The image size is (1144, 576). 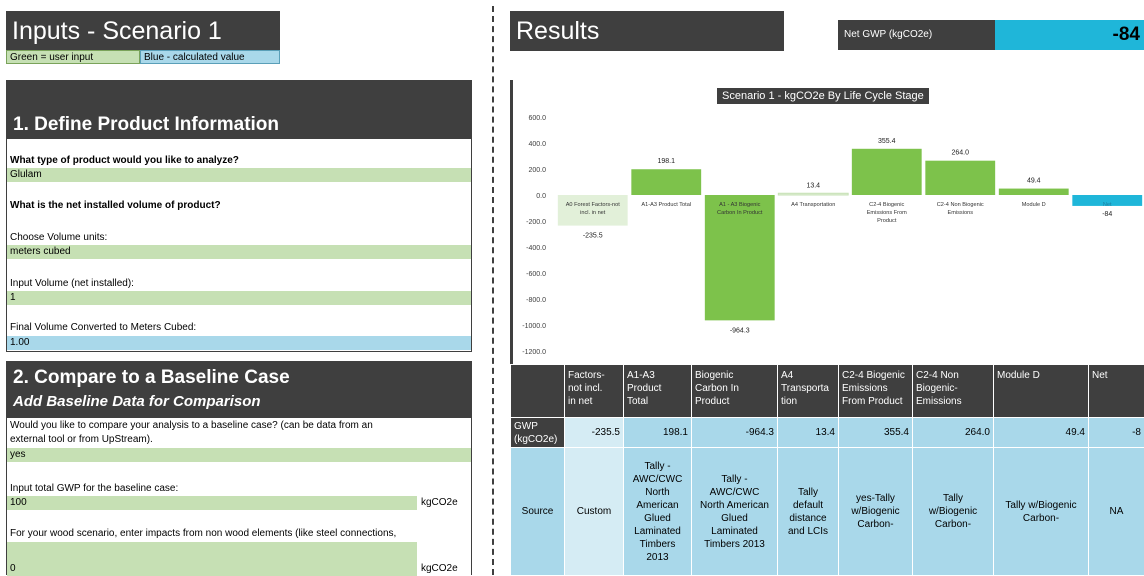 What do you see at coordinates (657, 432) in the screenshot?
I see `table-gwp-cell: 198.1` at bounding box center [657, 432].